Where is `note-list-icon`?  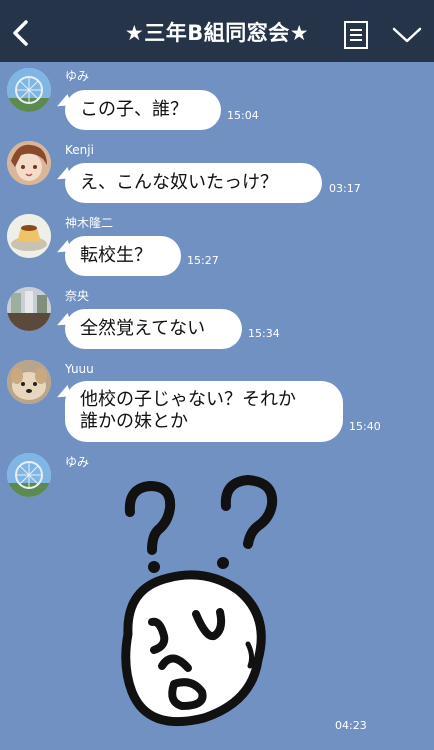 note-list-icon is located at coordinates (356, 35).